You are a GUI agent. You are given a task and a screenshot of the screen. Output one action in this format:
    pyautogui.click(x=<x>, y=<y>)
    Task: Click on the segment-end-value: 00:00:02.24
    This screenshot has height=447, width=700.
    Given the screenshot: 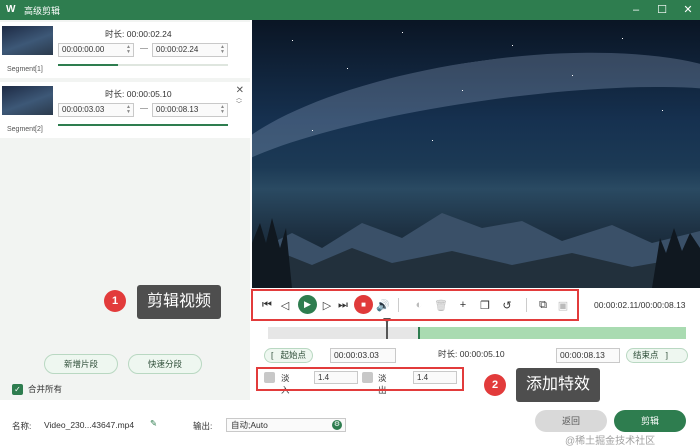 What is the action you would take?
    pyautogui.click(x=177, y=49)
    